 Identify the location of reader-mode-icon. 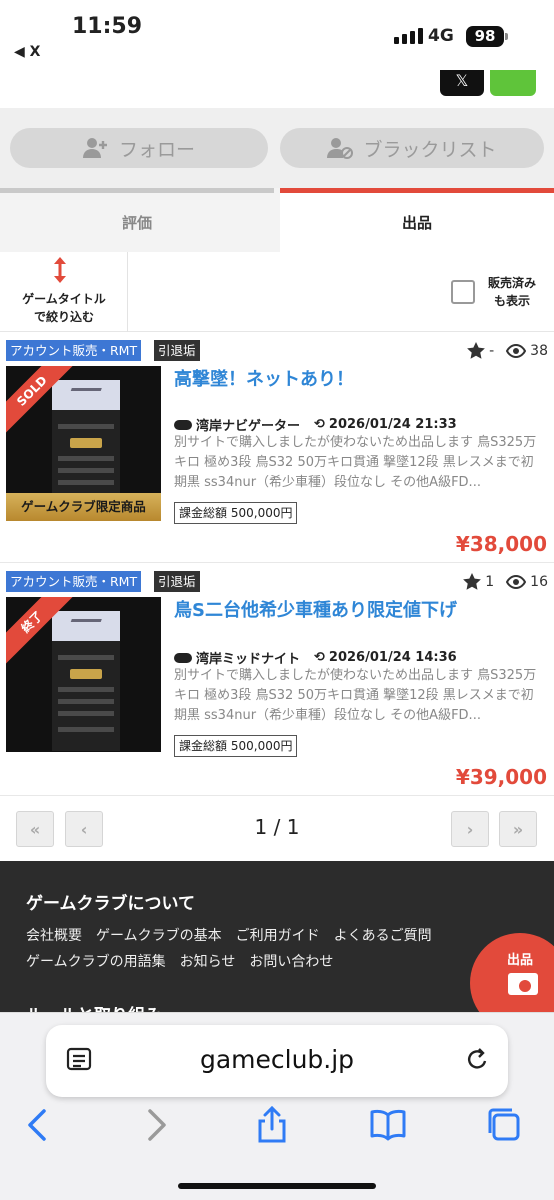
(79, 1060).